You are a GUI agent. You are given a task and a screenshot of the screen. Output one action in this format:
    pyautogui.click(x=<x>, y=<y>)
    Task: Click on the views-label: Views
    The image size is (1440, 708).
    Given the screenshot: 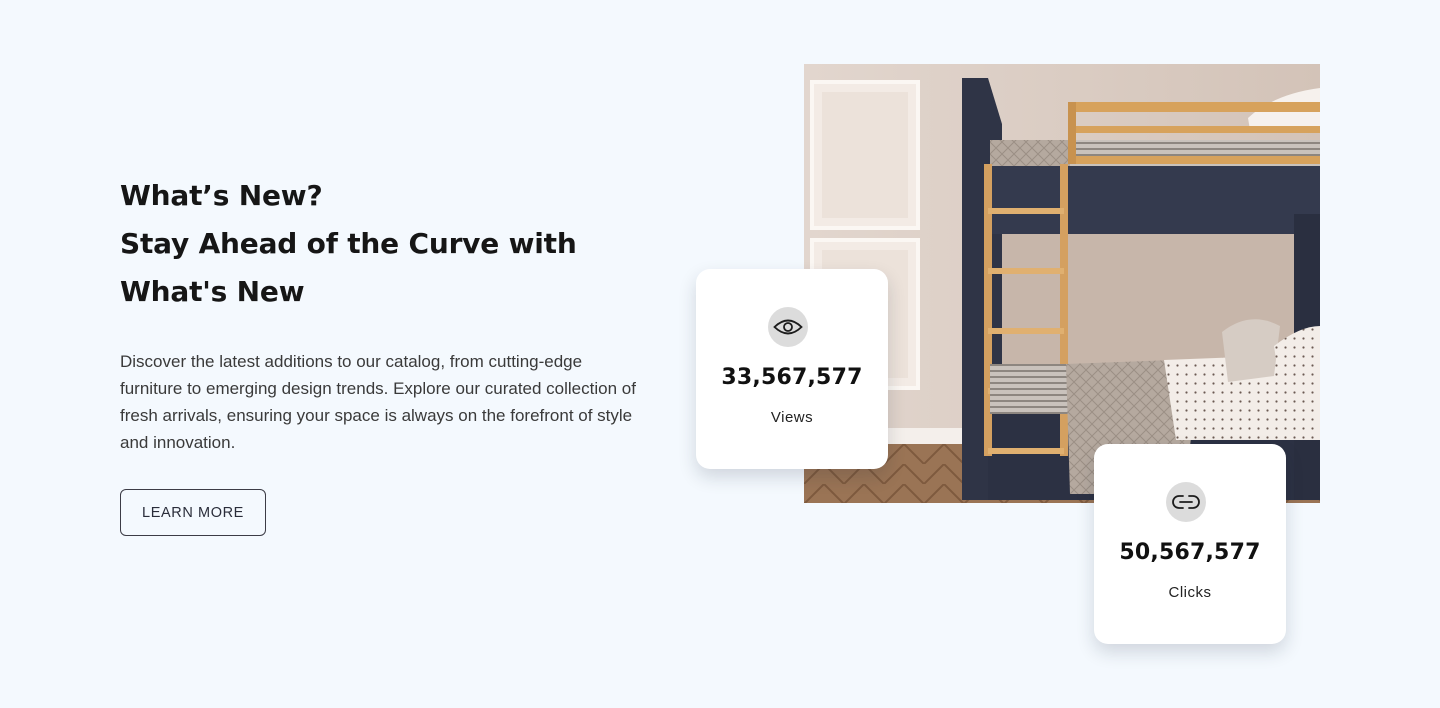 What is the action you would take?
    pyautogui.click(x=792, y=417)
    